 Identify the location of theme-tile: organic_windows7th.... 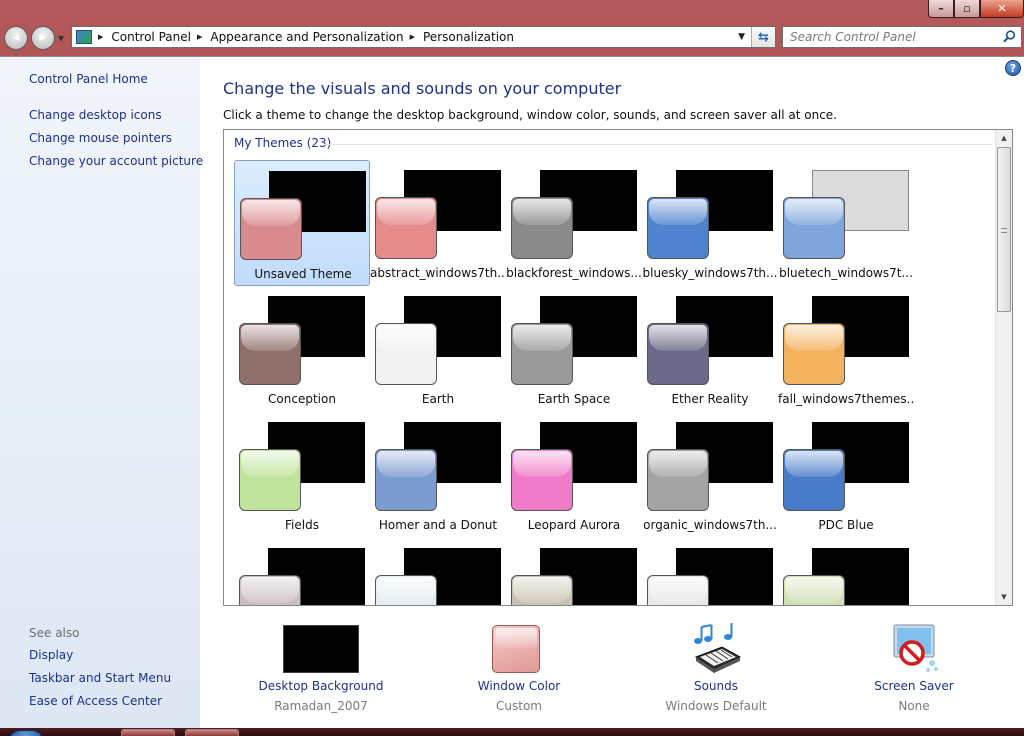
(710, 475).